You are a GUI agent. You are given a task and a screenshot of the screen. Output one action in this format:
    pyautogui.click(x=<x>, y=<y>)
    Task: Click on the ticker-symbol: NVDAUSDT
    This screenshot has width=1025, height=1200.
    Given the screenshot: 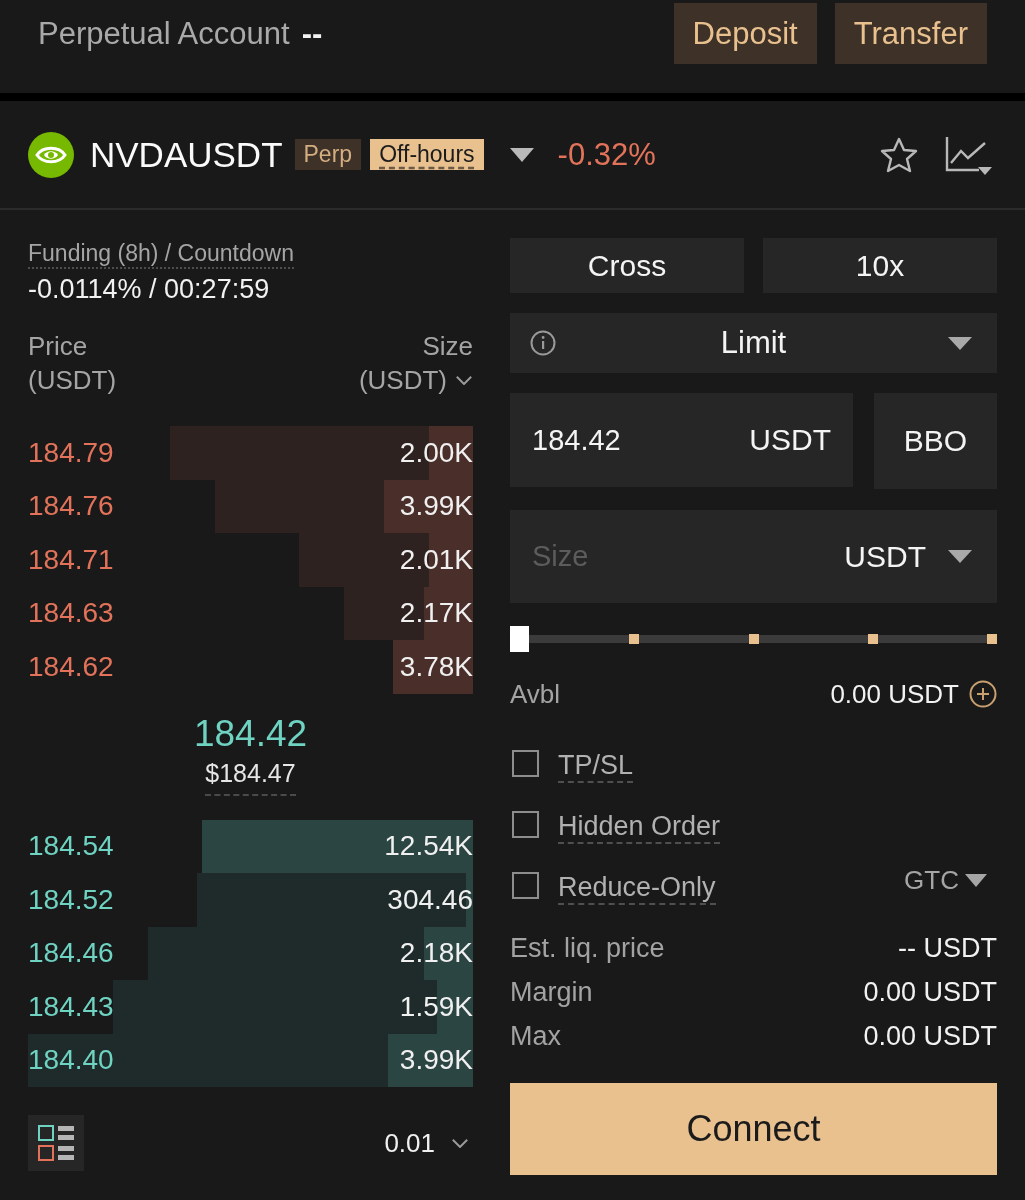 What is the action you would take?
    pyautogui.click(x=186, y=154)
    